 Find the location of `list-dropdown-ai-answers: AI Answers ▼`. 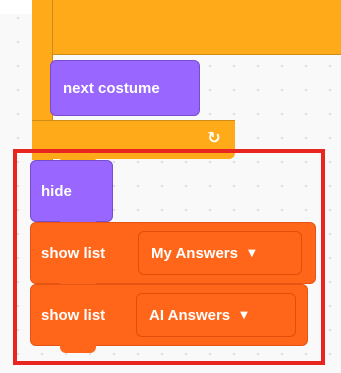

list-dropdown-ai-answers: AI Answers ▼ is located at coordinates (216, 315).